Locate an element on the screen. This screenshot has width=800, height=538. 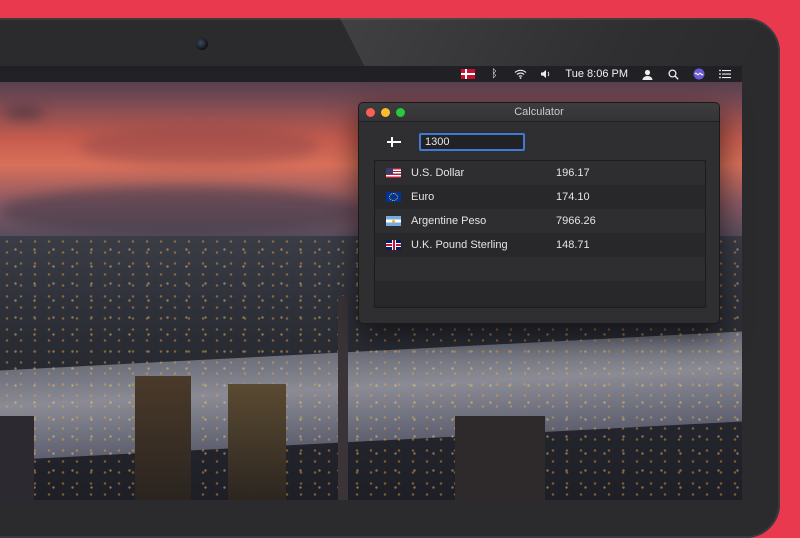
window-title: Calculator is located at coordinates (539, 112).